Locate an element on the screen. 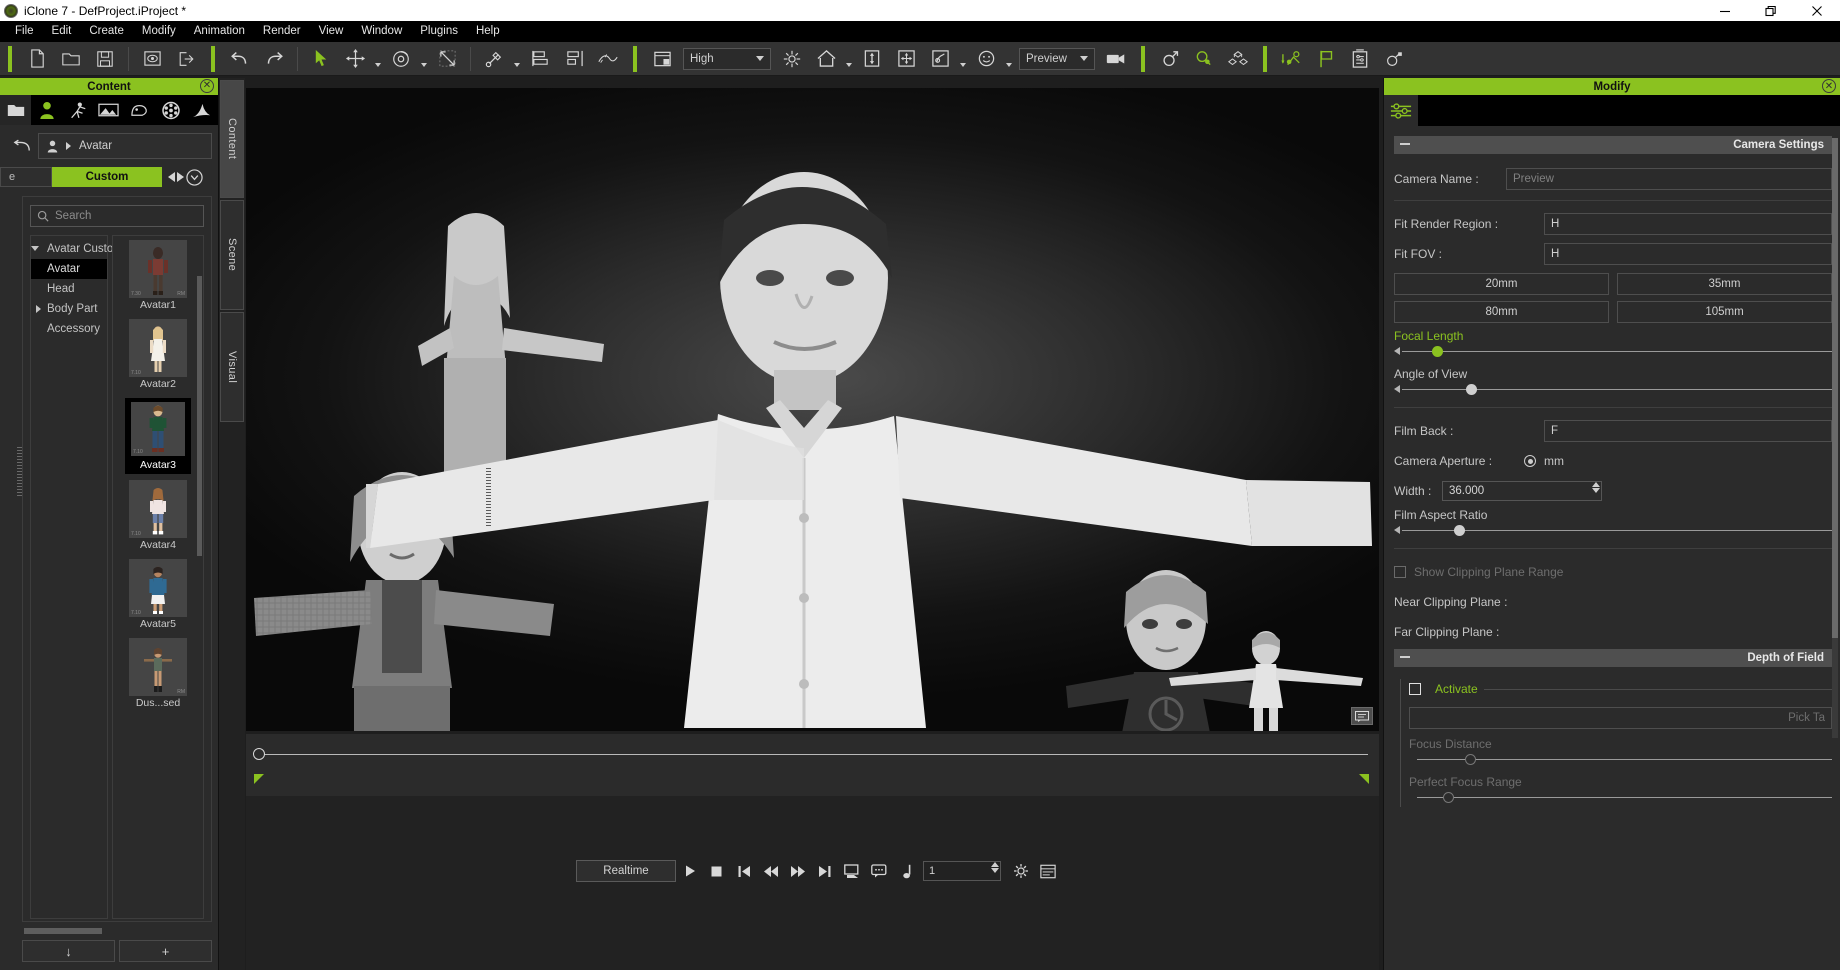 This screenshot has width=1840, height=970. fast-forward-button is located at coordinates (797, 871).